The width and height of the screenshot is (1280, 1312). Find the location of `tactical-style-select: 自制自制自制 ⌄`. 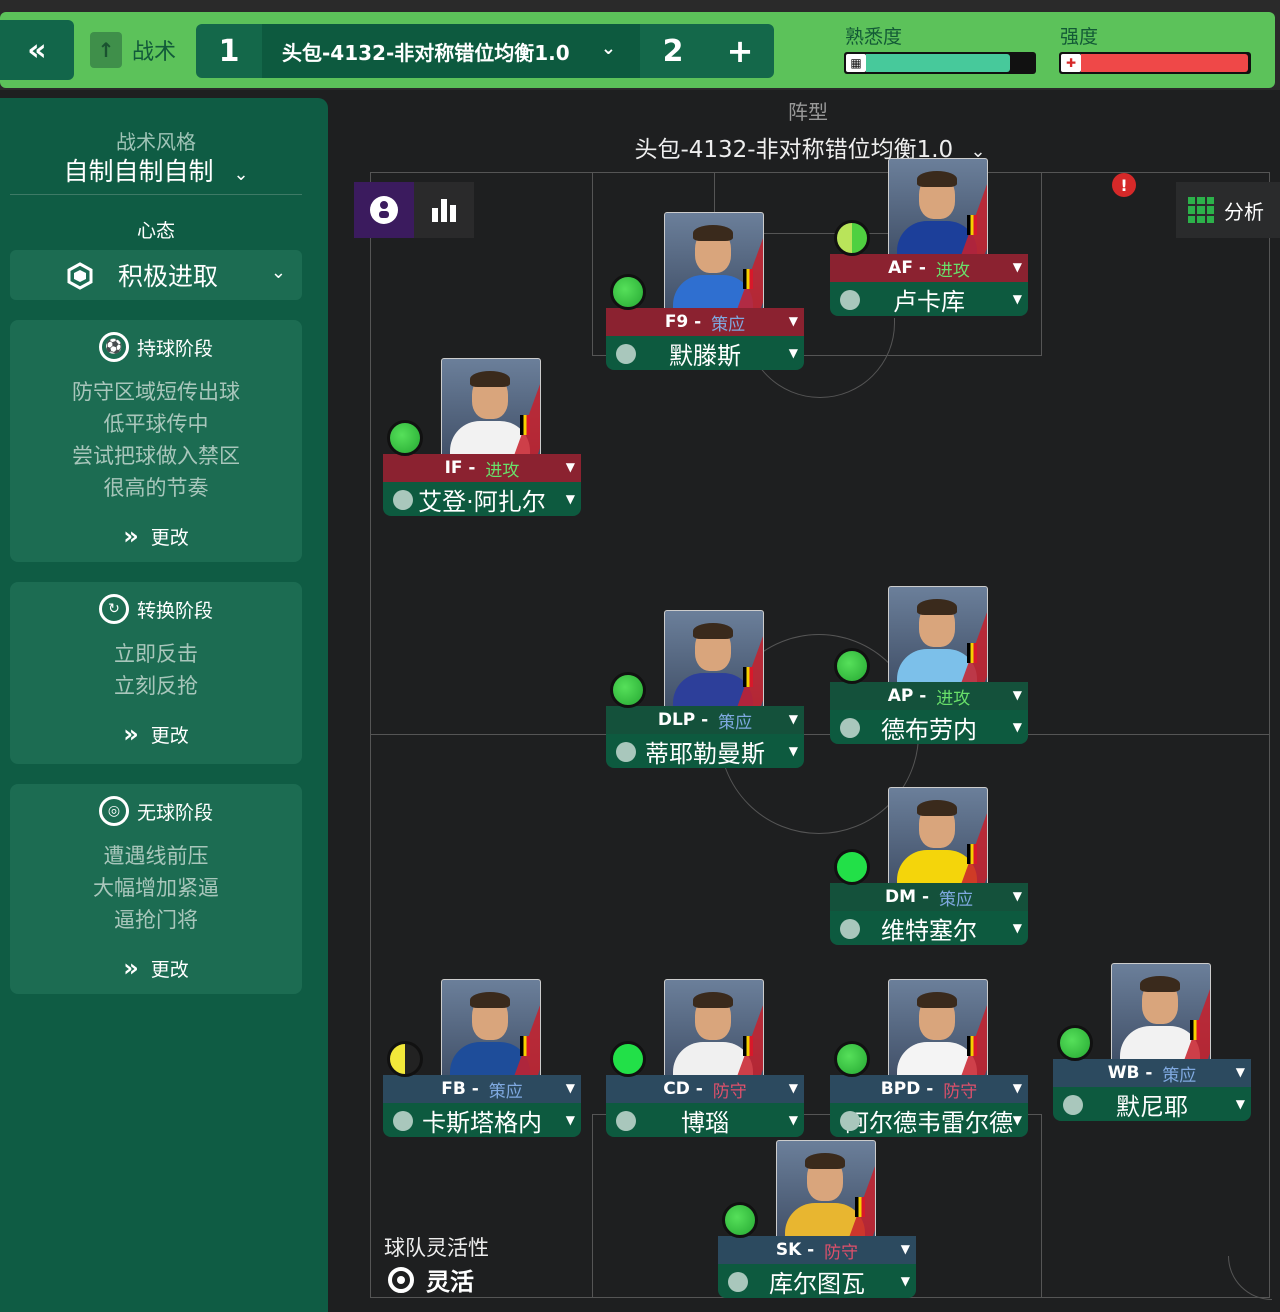

tactical-style-select: 自制自制自制 ⌄ is located at coordinates (156, 170).